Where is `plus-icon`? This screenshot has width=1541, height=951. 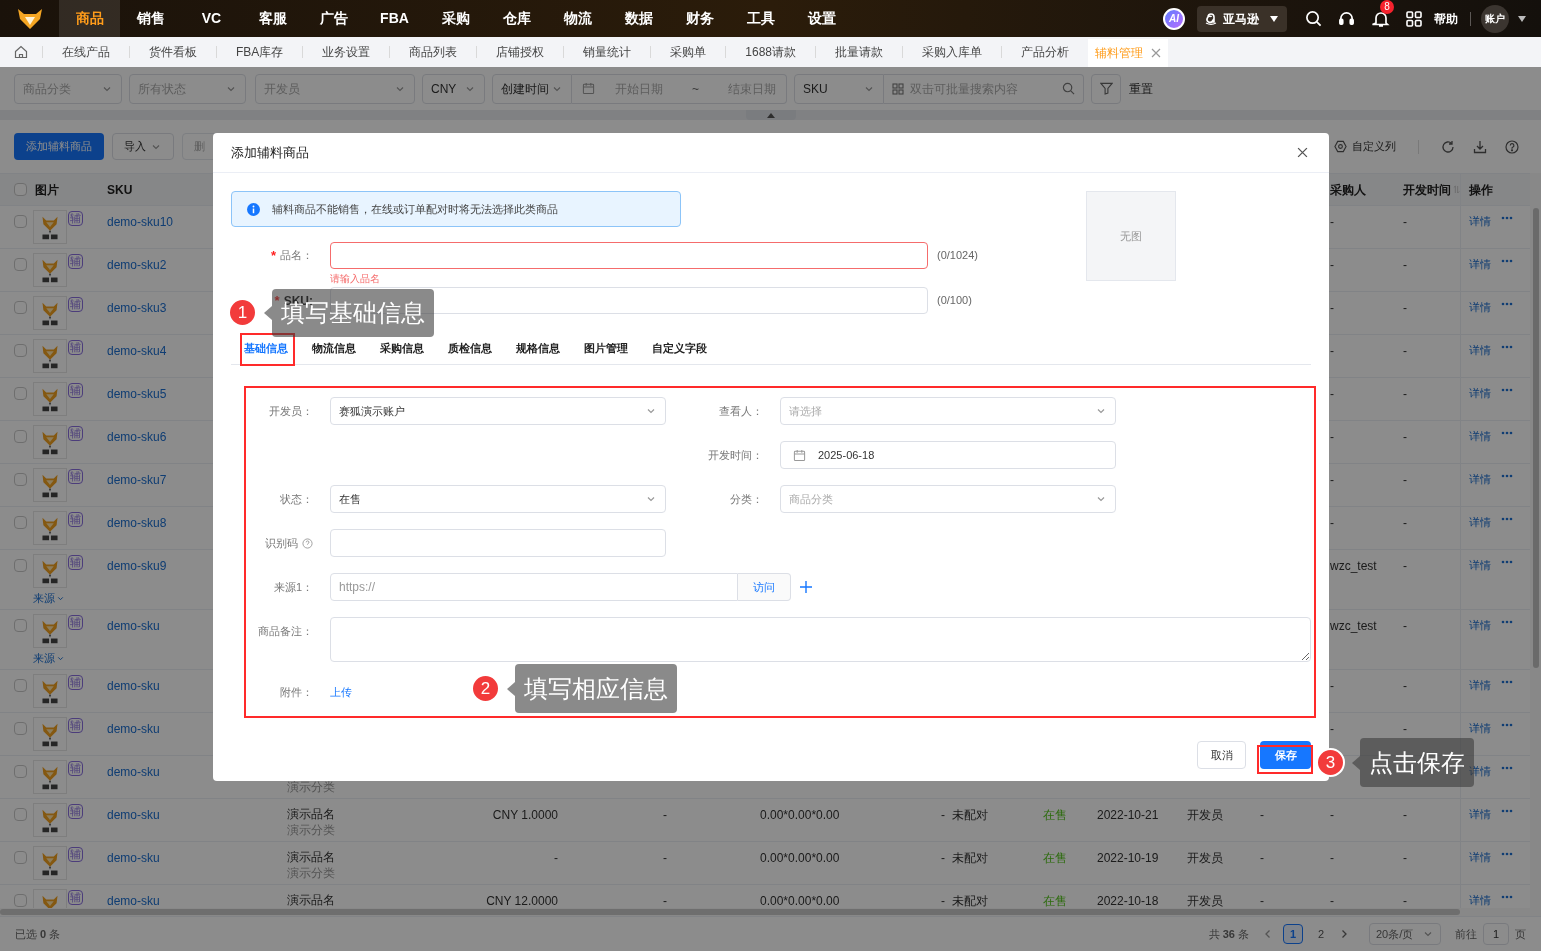 plus-icon is located at coordinates (806, 587).